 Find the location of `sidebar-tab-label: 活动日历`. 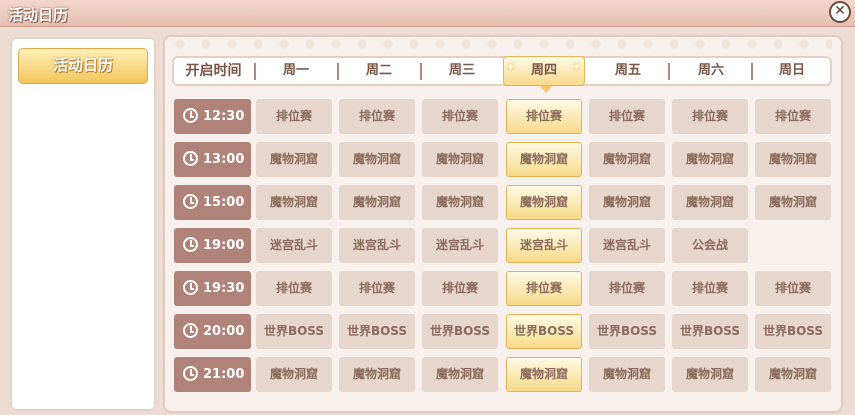

sidebar-tab-label: 活动日历 is located at coordinates (82, 65).